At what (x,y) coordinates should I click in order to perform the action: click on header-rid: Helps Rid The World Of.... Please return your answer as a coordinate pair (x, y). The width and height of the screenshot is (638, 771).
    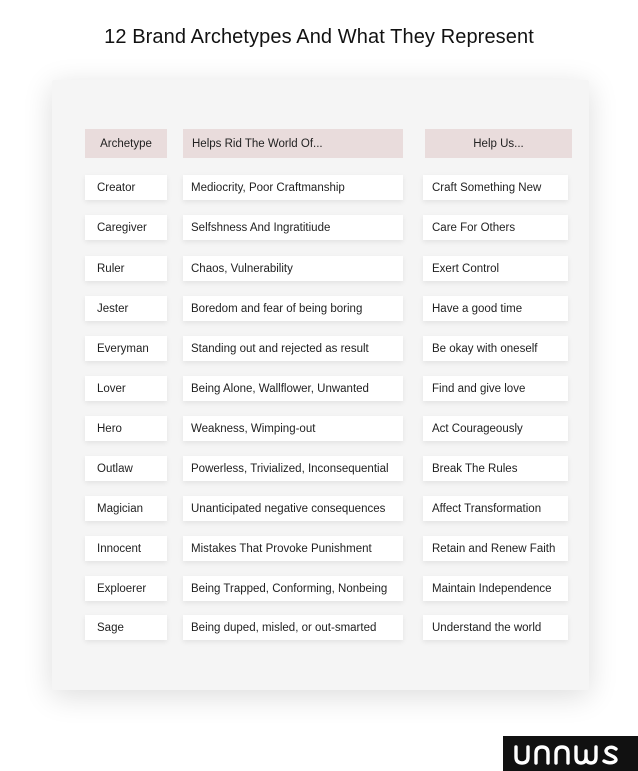
    Looking at the image, I should click on (293, 143).